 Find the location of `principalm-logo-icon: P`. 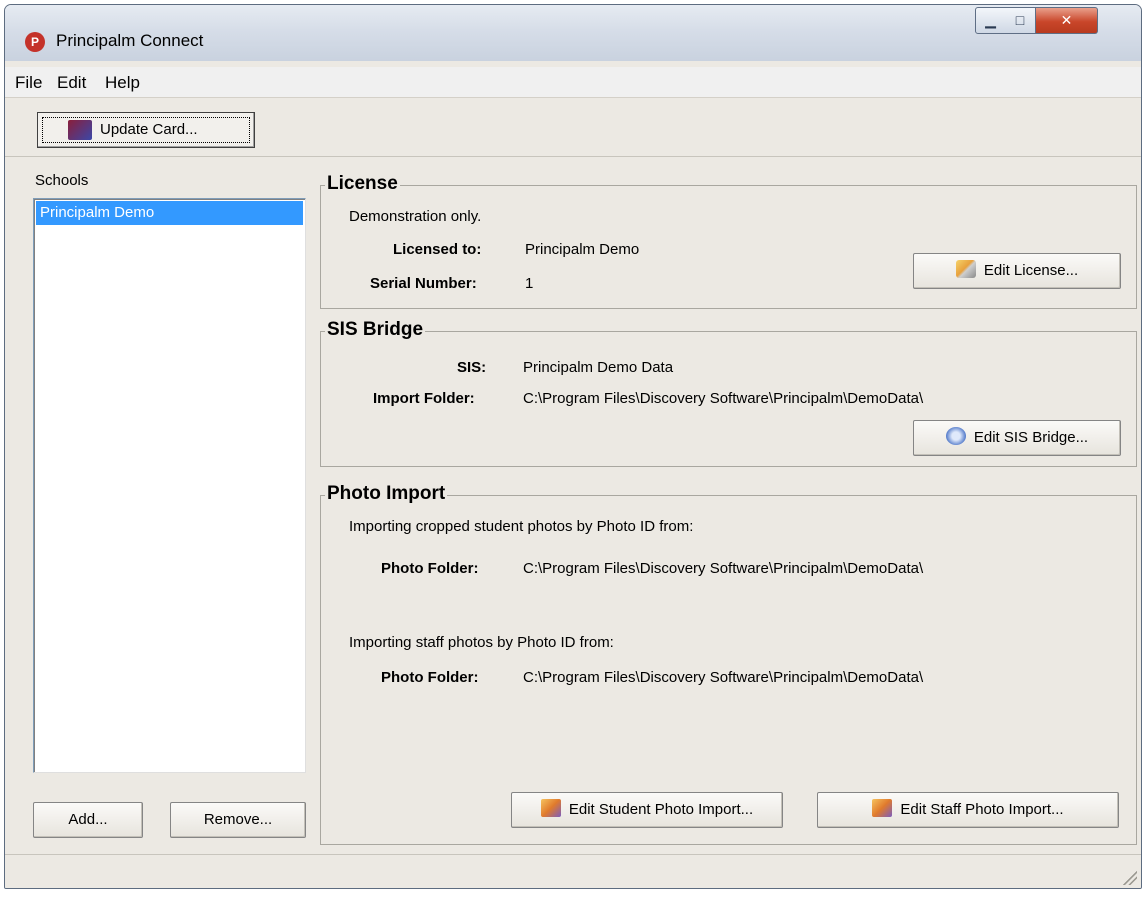

principalm-logo-icon: P is located at coordinates (35, 42).